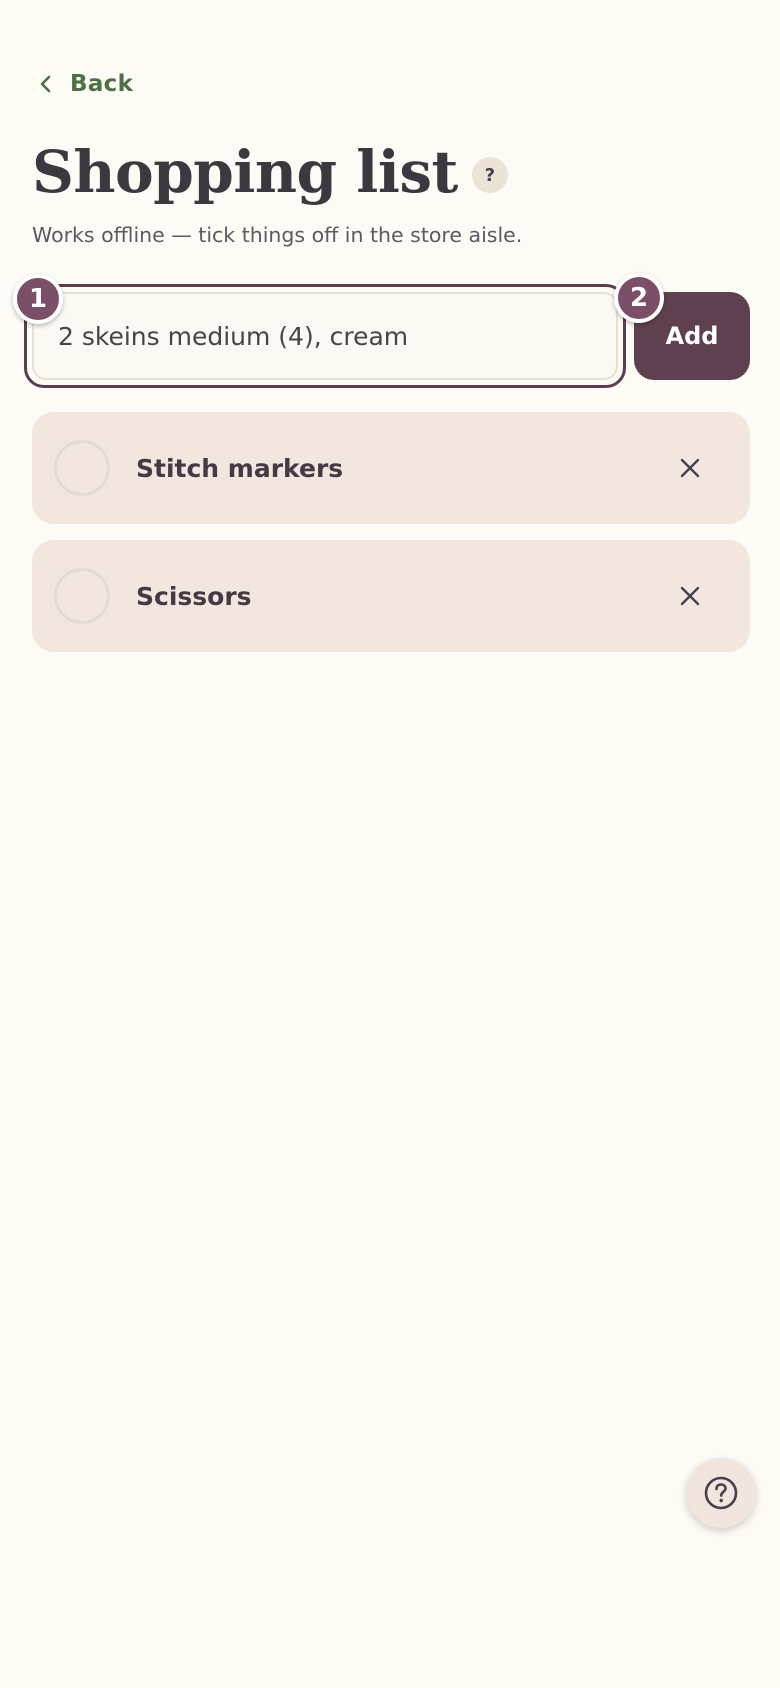 The image size is (780, 1688). Describe the element at coordinates (489, 175) in the screenshot. I see `help-button: ?` at that location.